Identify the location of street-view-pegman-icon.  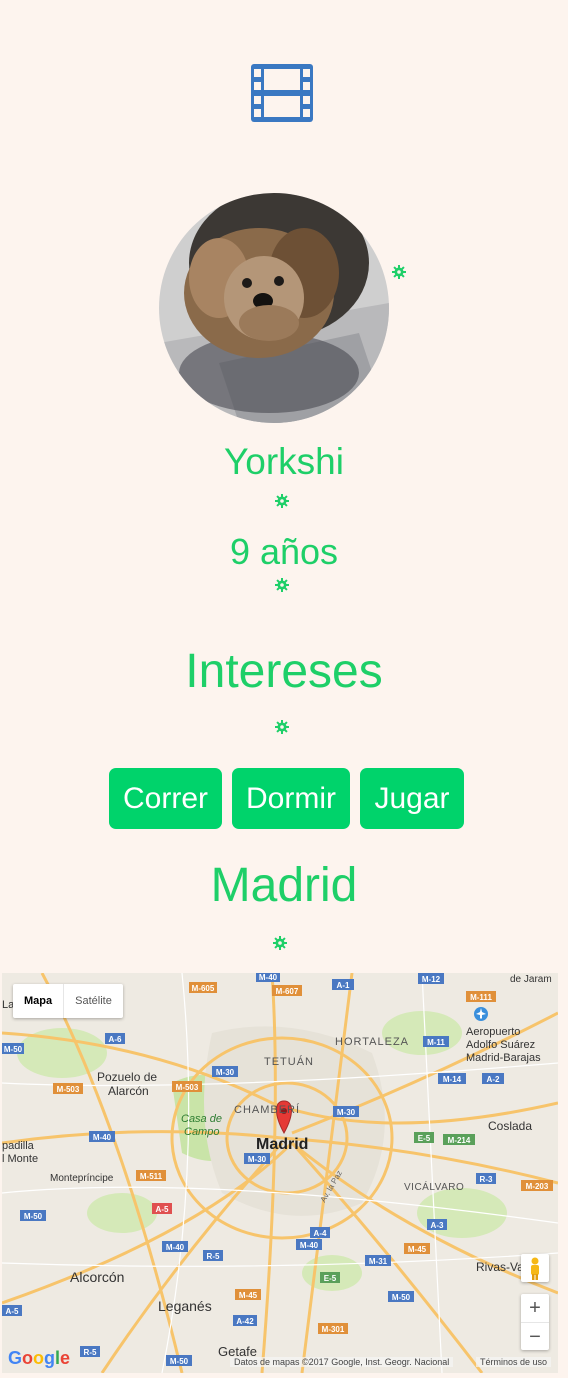
(535, 1268).